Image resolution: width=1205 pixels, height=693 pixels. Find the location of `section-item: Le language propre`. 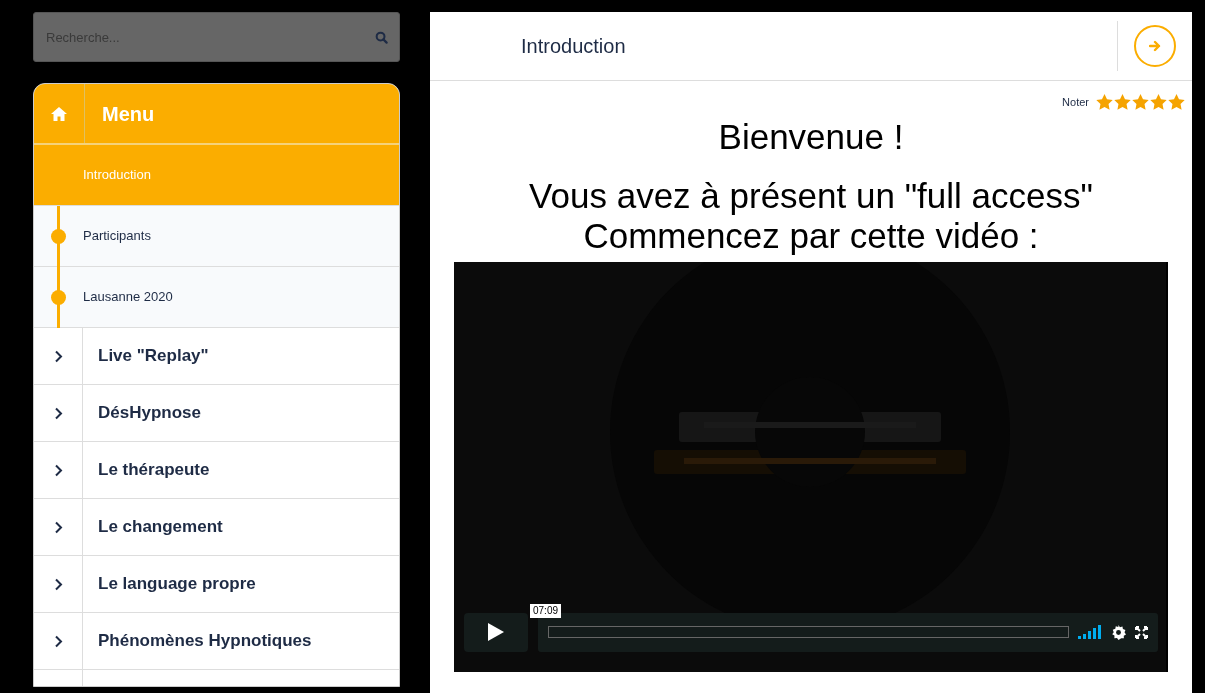

section-item: Le language propre is located at coordinates (216, 584).